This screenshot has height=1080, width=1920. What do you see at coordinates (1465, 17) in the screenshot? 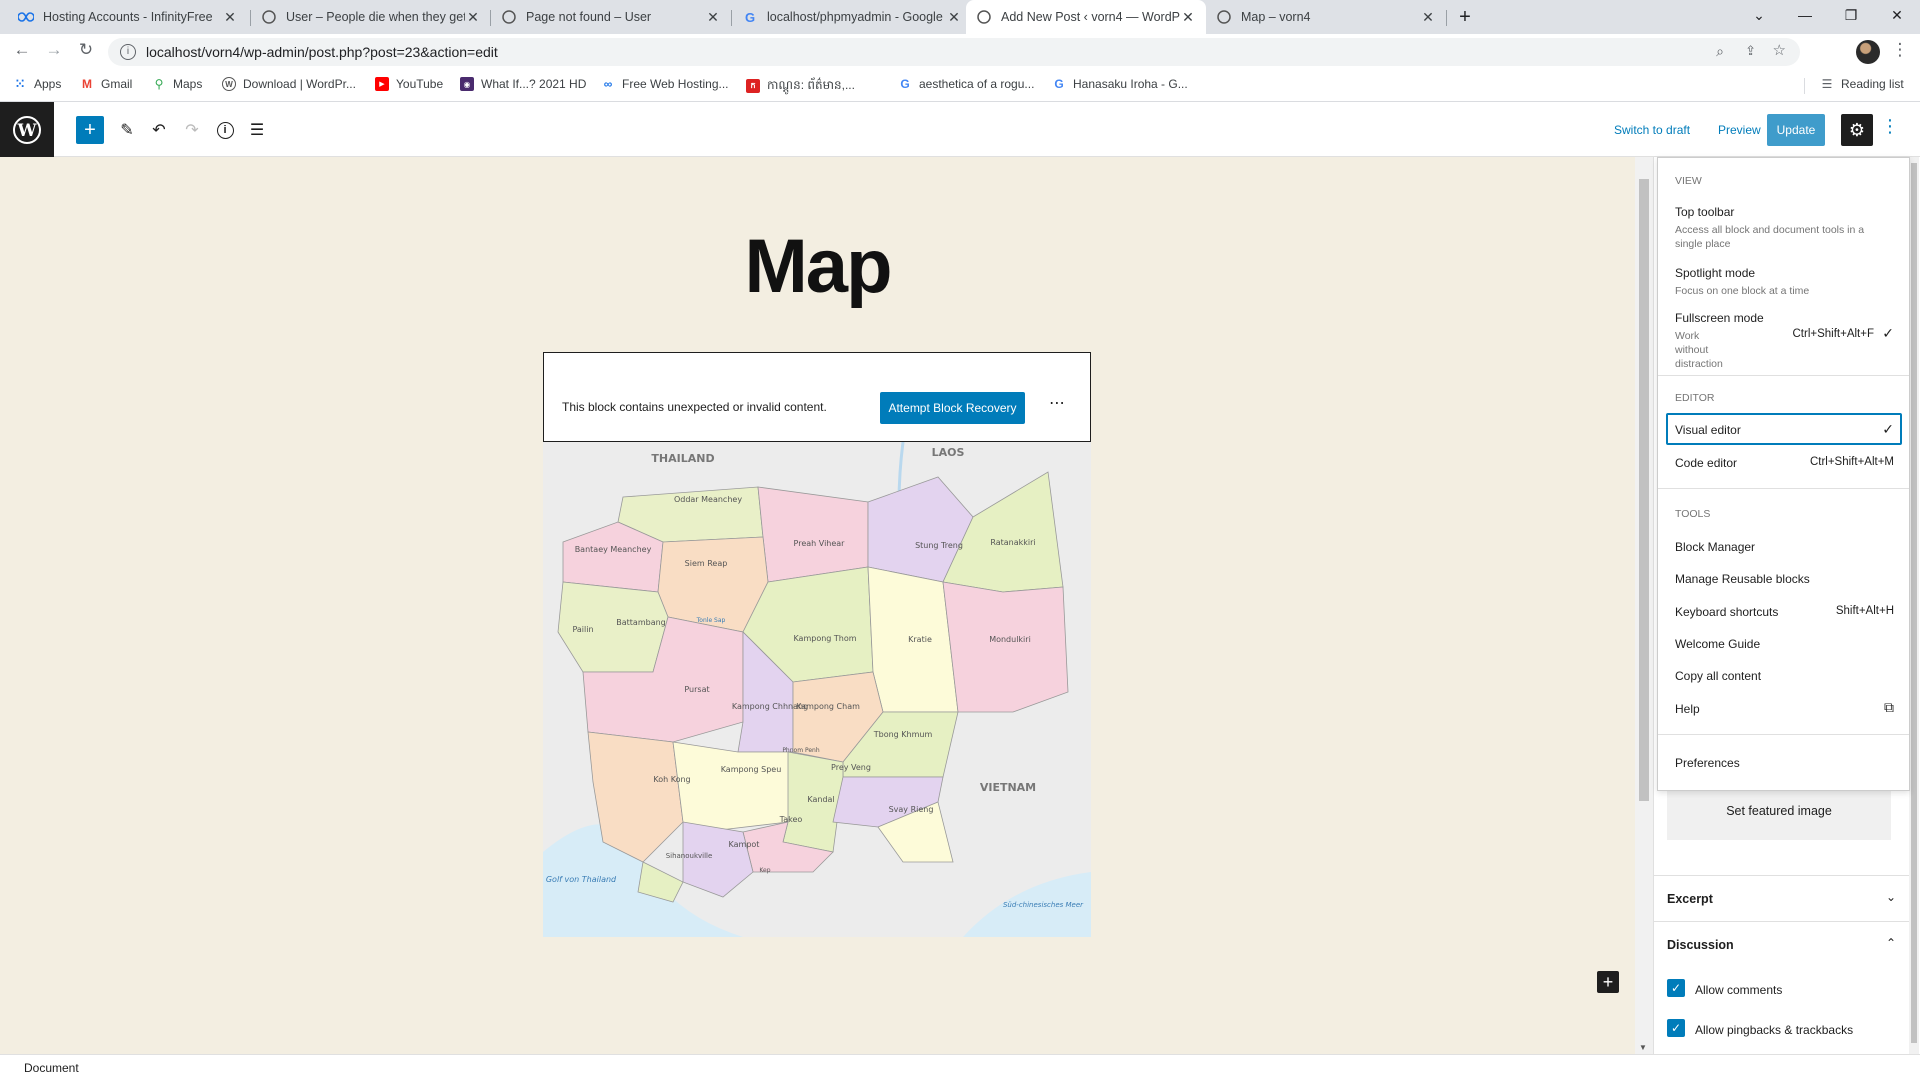
I see `new-tab-icon: +` at bounding box center [1465, 17].